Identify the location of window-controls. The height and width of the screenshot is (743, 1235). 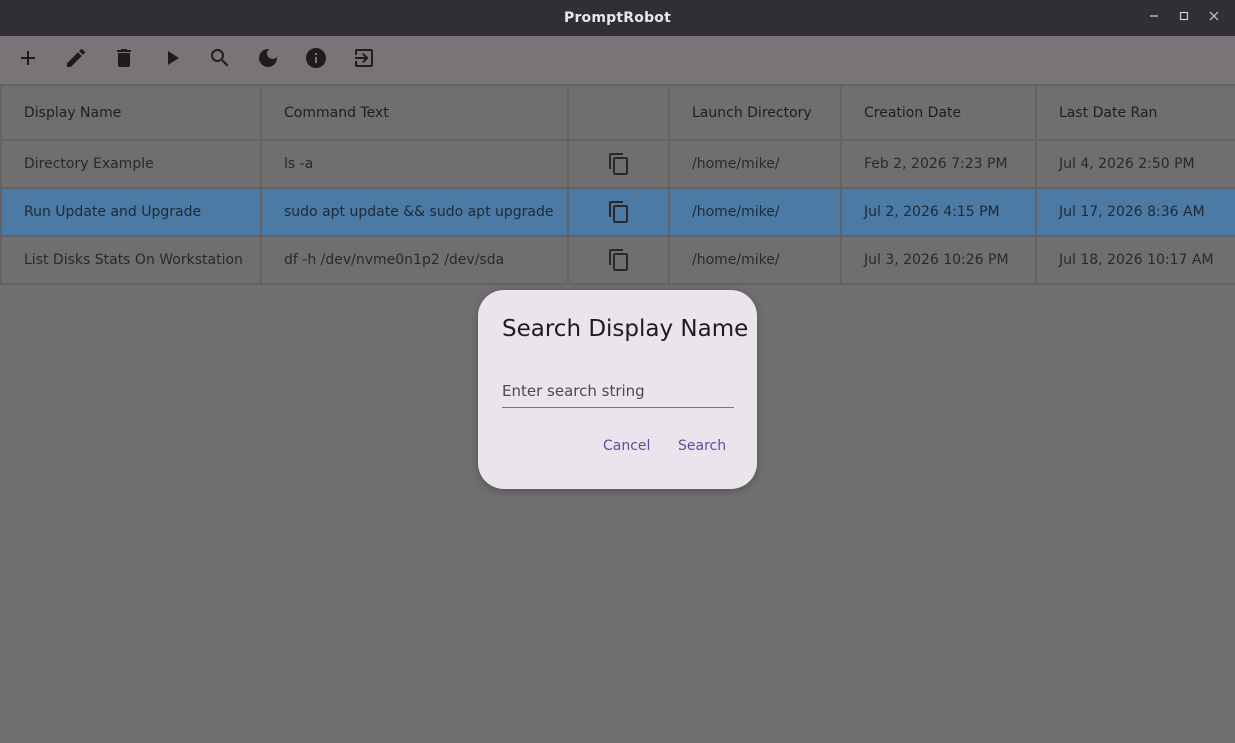
(1184, 18).